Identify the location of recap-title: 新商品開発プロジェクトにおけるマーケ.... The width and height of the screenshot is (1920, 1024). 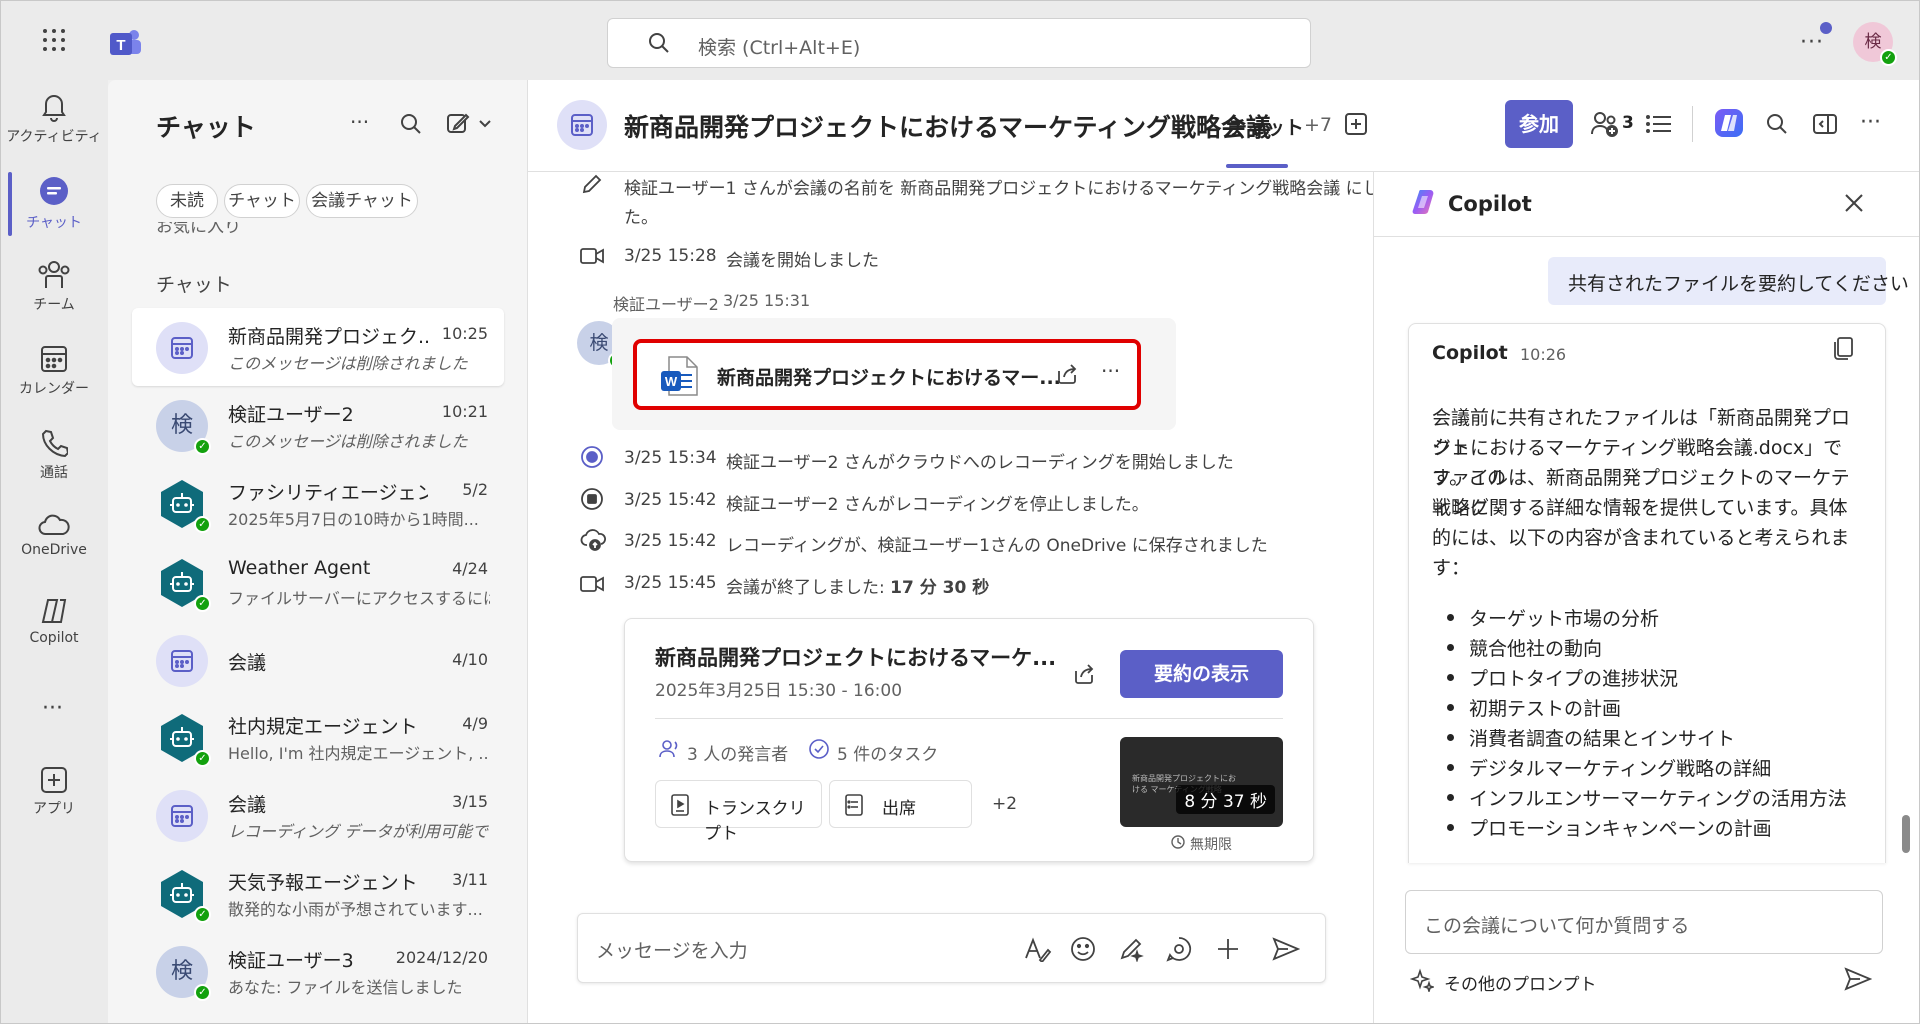
(855, 657).